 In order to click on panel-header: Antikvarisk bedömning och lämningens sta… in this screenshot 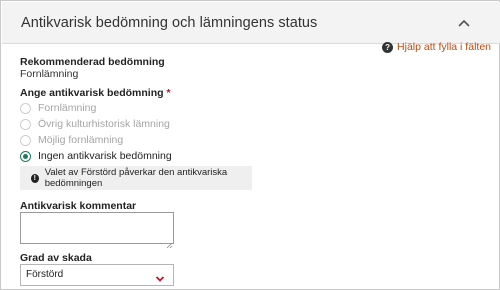, I will do `click(251, 23)`.